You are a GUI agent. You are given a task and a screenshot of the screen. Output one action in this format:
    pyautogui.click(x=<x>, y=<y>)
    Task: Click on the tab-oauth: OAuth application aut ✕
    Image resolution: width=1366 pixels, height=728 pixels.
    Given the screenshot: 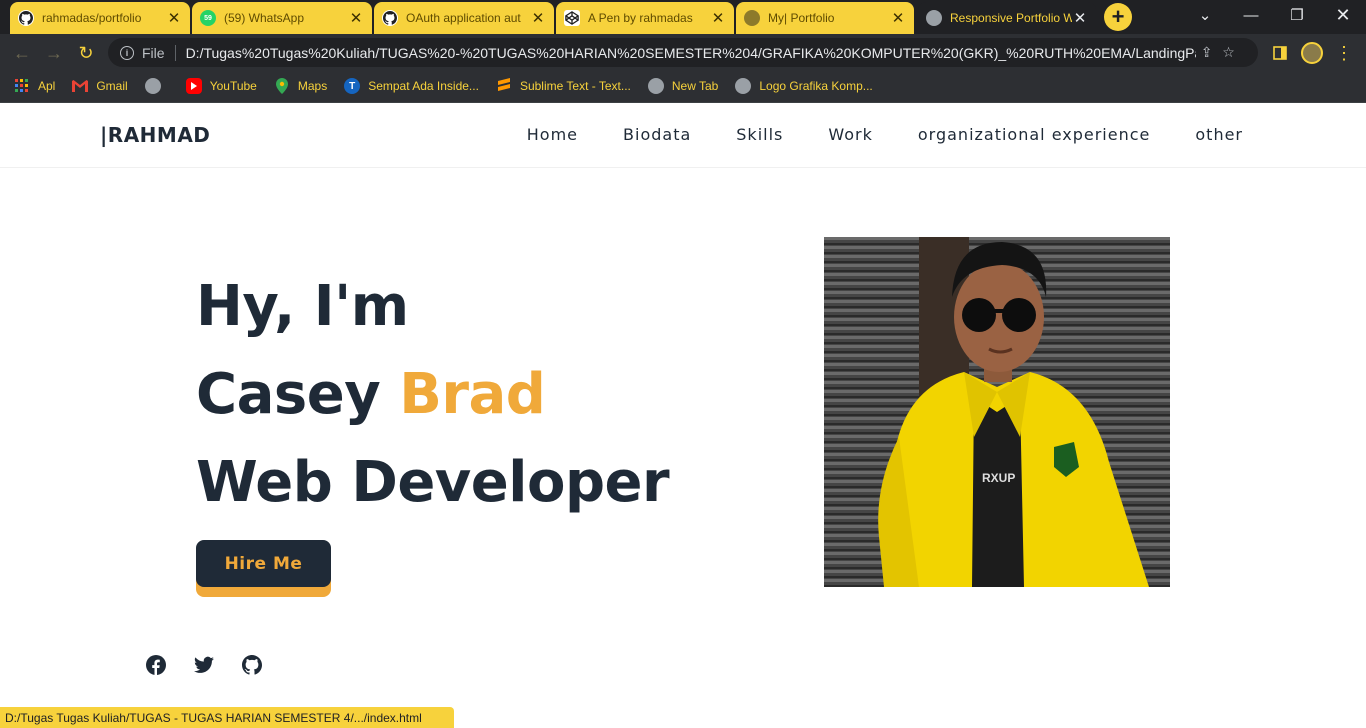 What is the action you would take?
    pyautogui.click(x=464, y=18)
    